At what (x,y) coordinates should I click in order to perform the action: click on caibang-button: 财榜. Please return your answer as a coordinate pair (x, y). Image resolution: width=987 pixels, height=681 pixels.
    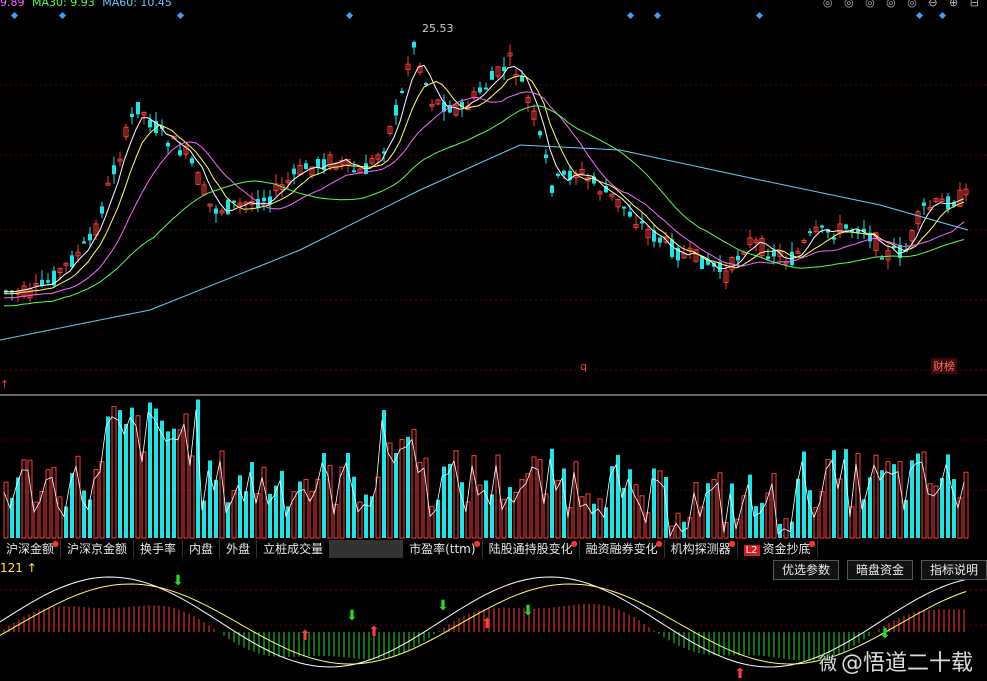
    Looking at the image, I should click on (944, 366).